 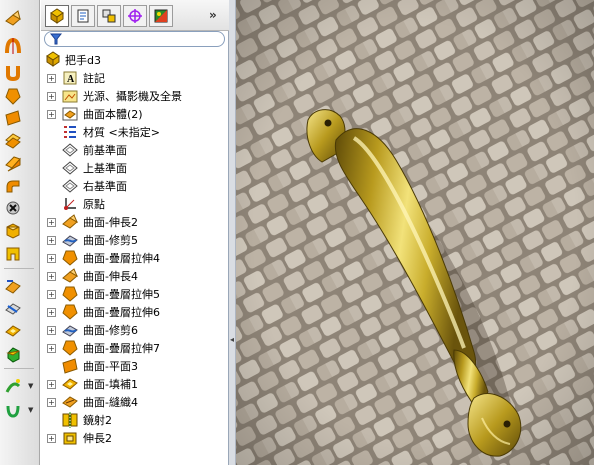 I want to click on trim-surface-tool-icon, so click(x=13, y=254).